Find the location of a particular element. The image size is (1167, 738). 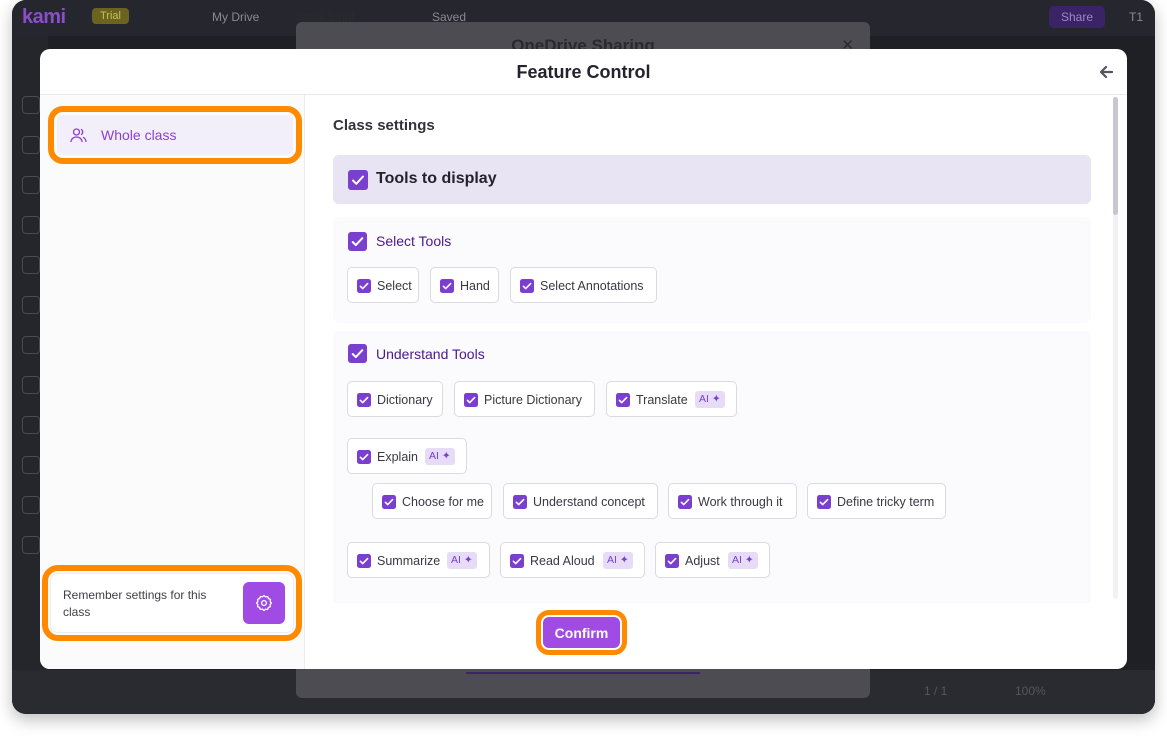

back-arrow-icon is located at coordinates (1106, 72).